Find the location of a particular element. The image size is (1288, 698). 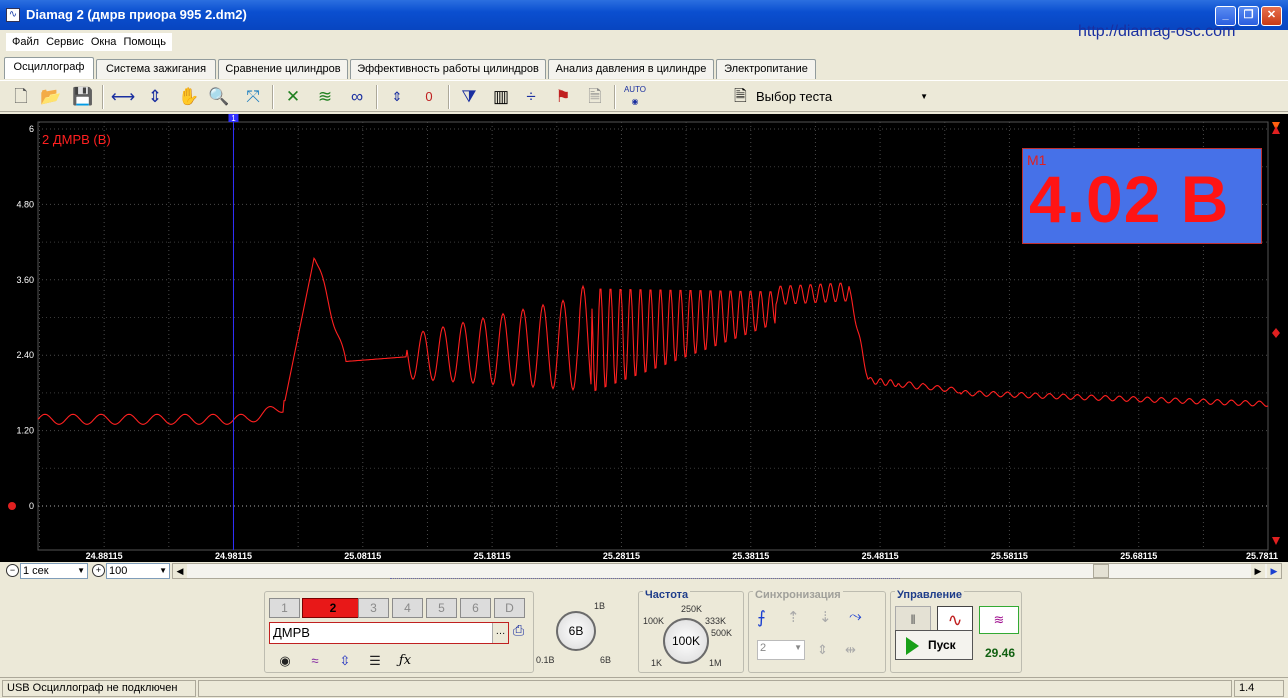

y-axis-ticks: 6 4.80 3.60 2.40 1.20 0 is located at coordinates (25, 317).